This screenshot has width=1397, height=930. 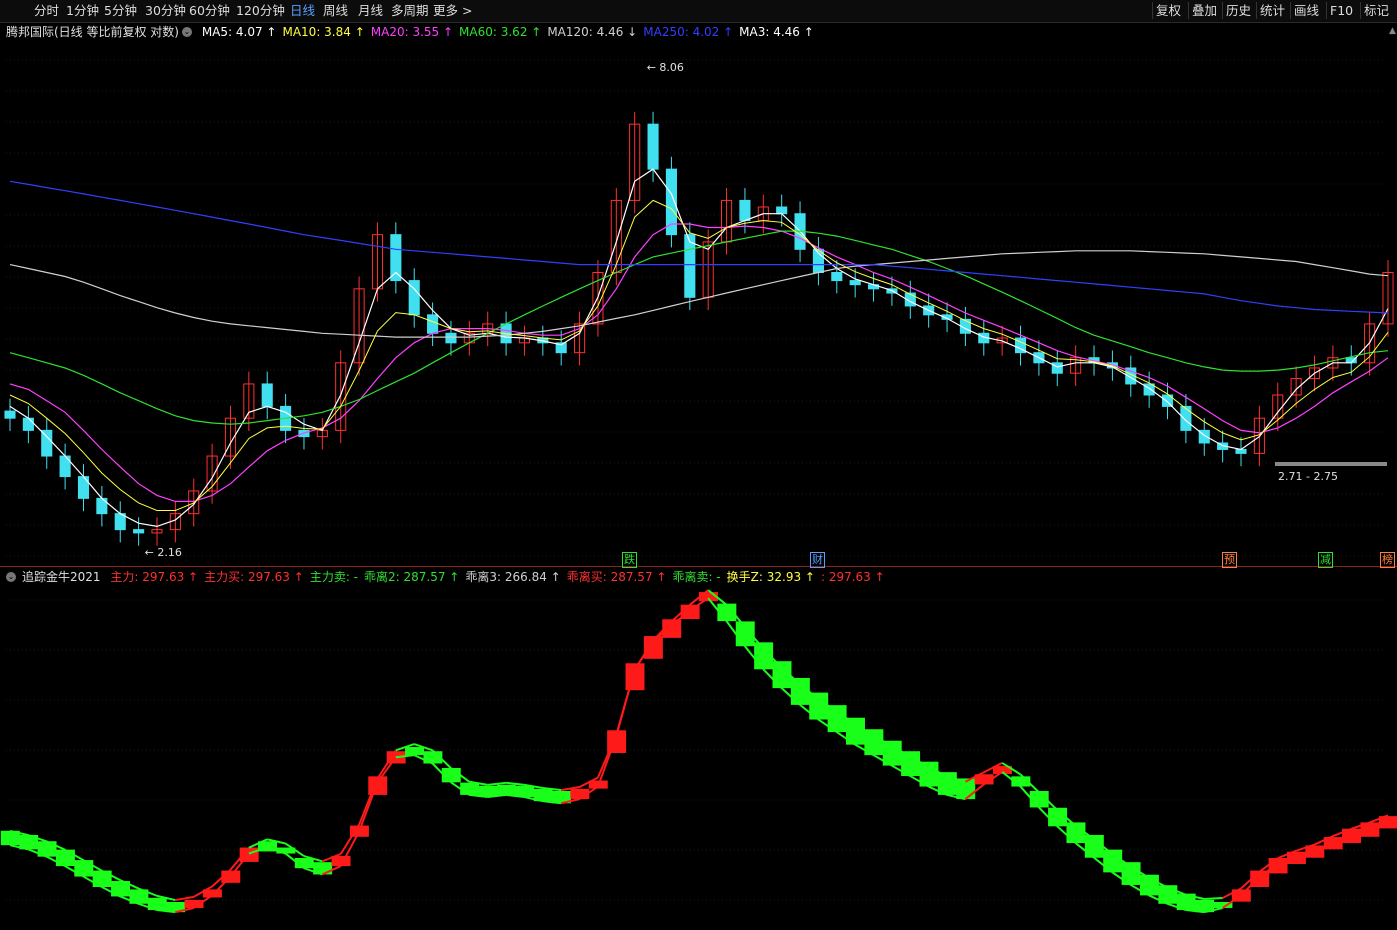 What do you see at coordinates (817, 560) in the screenshot?
I see `event-mark-1: 财` at bounding box center [817, 560].